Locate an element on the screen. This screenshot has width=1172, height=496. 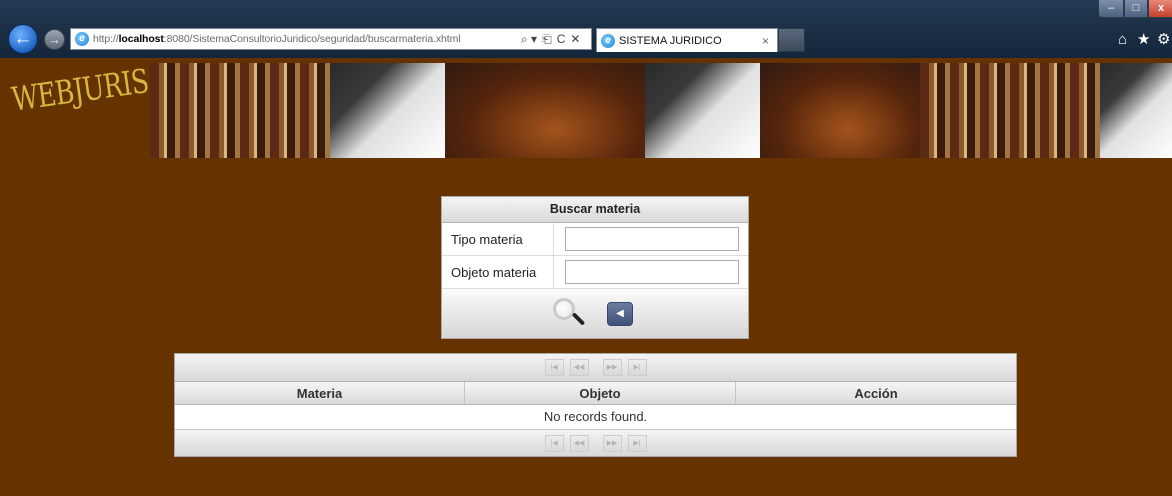
refresh-icon: C is located at coordinates (561, 39).